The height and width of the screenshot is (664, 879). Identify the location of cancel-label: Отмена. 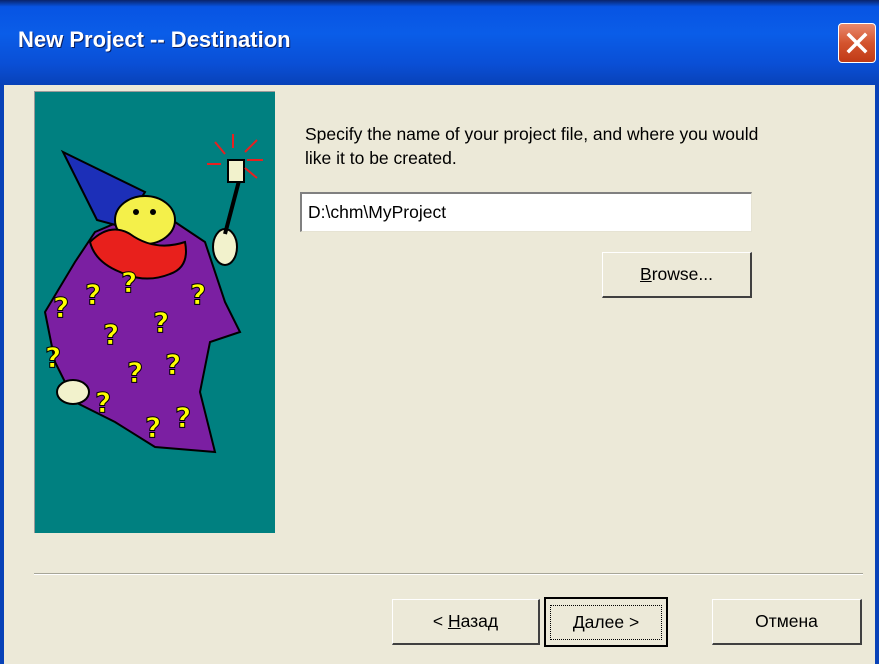
(786, 621).